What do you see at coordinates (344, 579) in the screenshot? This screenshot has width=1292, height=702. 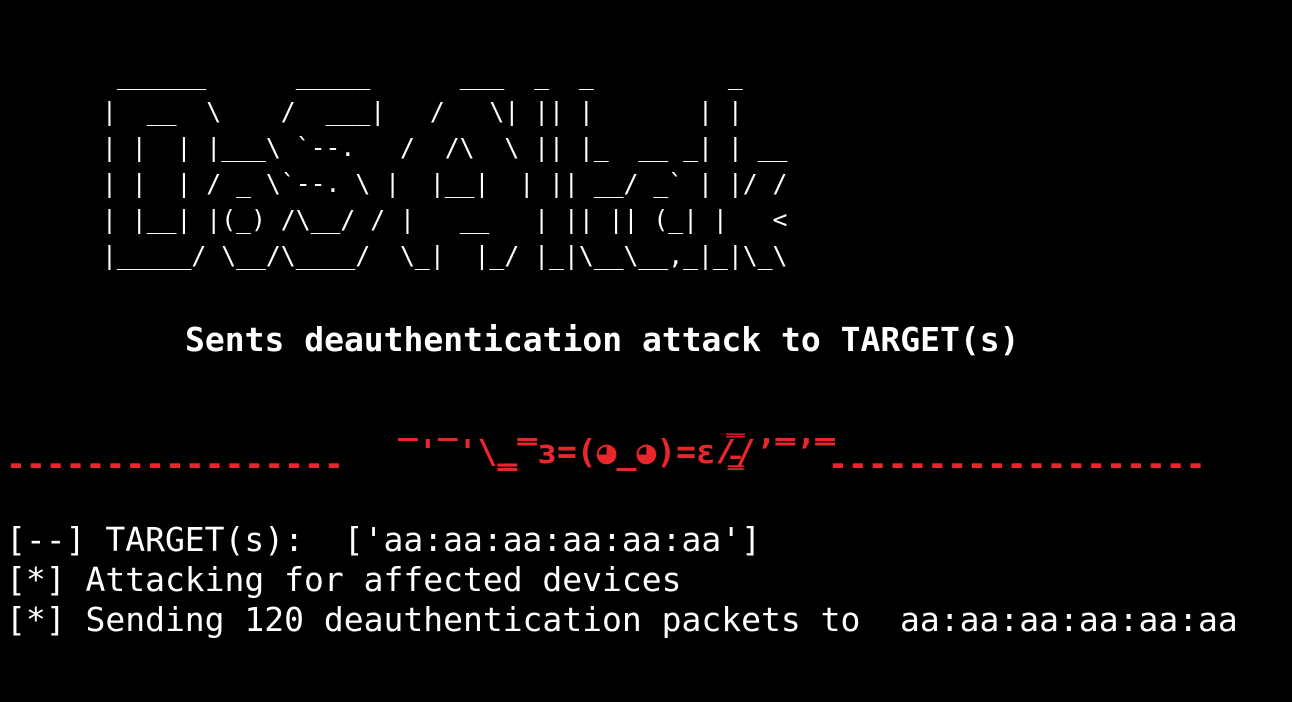 I see `log-line-attacking: [*] Attacking for affected devices` at bounding box center [344, 579].